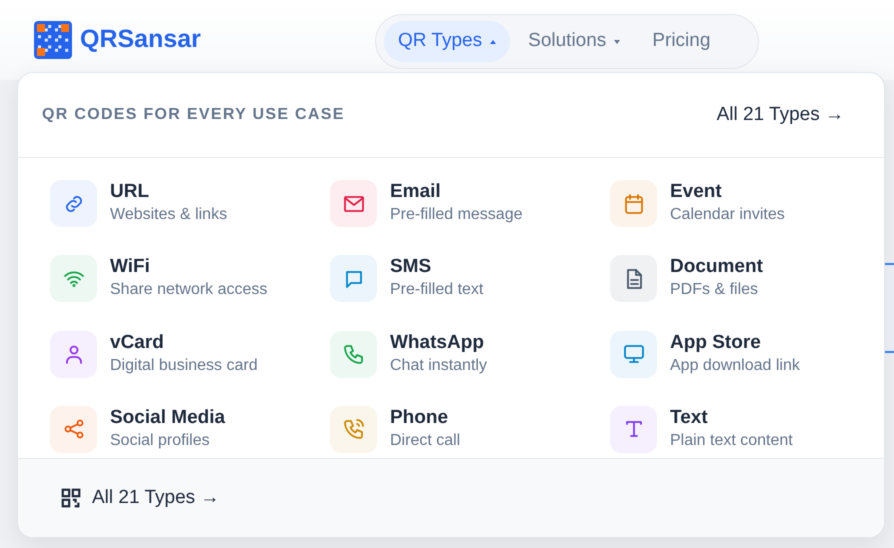  Describe the element at coordinates (727, 192) in the screenshot. I see `qr-type-title: Event` at that location.